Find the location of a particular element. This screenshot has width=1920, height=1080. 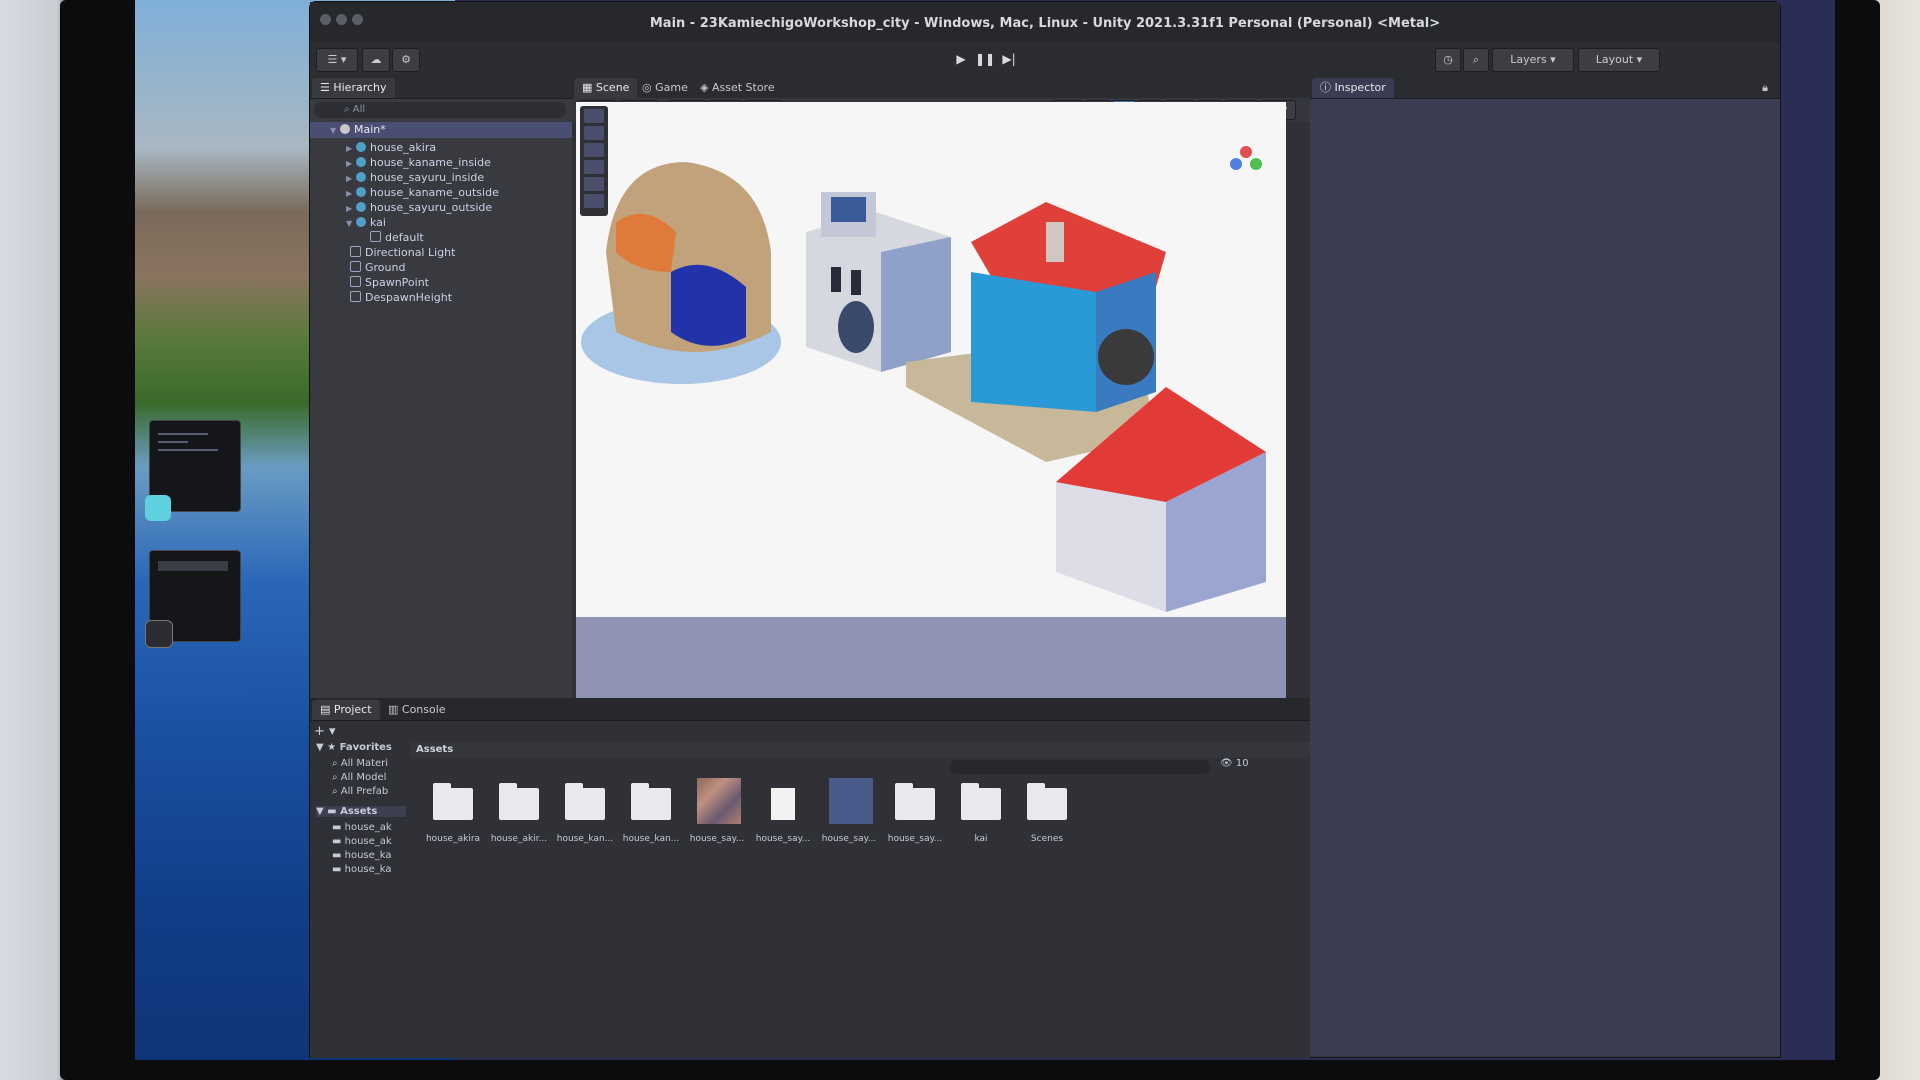

favorites-item-label: All Model is located at coordinates (363, 777).